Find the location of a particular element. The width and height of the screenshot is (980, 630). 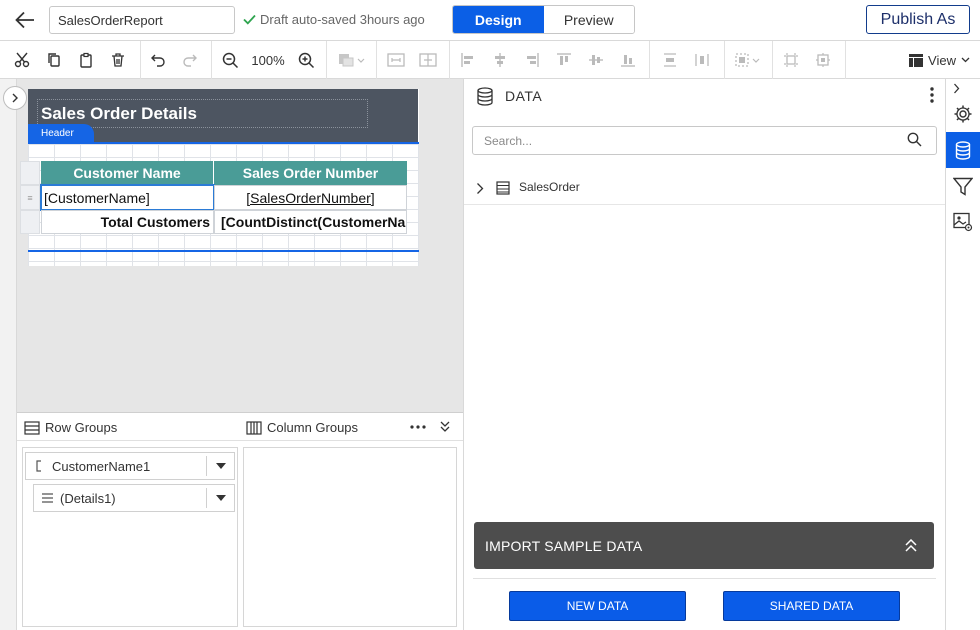

resize-icon is located at coordinates (791, 60).